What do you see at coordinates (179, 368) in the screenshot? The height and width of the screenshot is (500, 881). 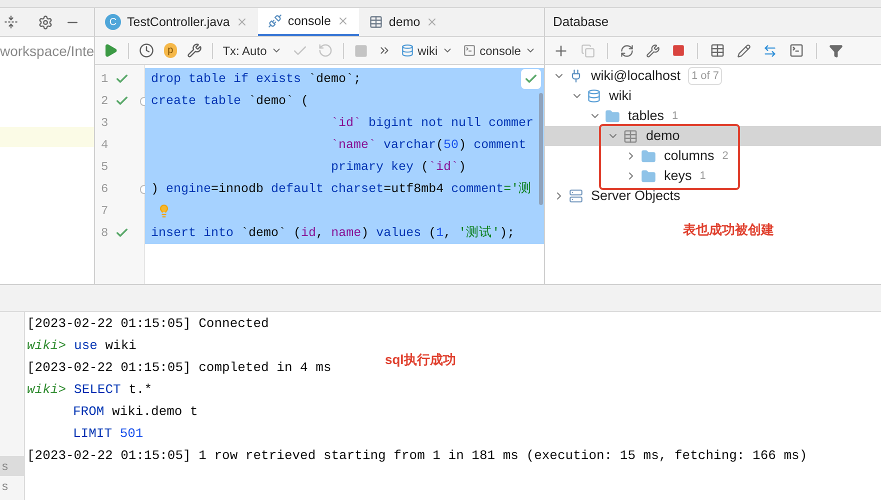 I see `console-line: [2023-02-22 01:15:05] completed in 4 ms` at bounding box center [179, 368].